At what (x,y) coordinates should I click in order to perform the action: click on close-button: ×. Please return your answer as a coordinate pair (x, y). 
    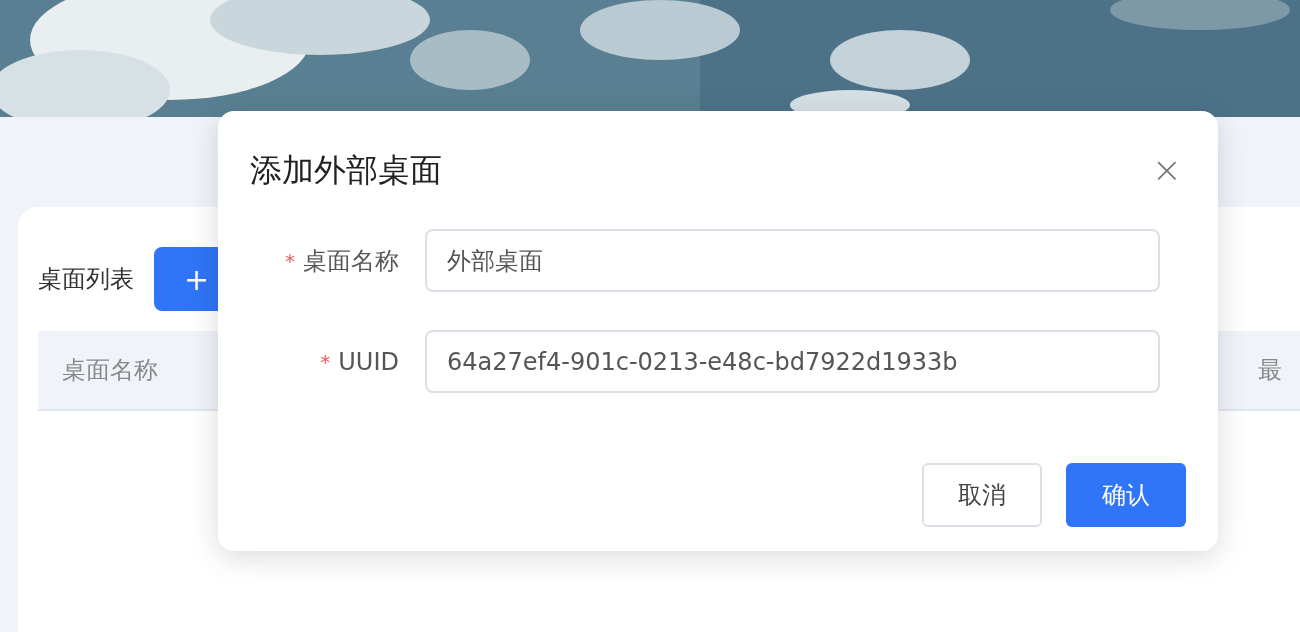
    Looking at the image, I should click on (1166, 170).